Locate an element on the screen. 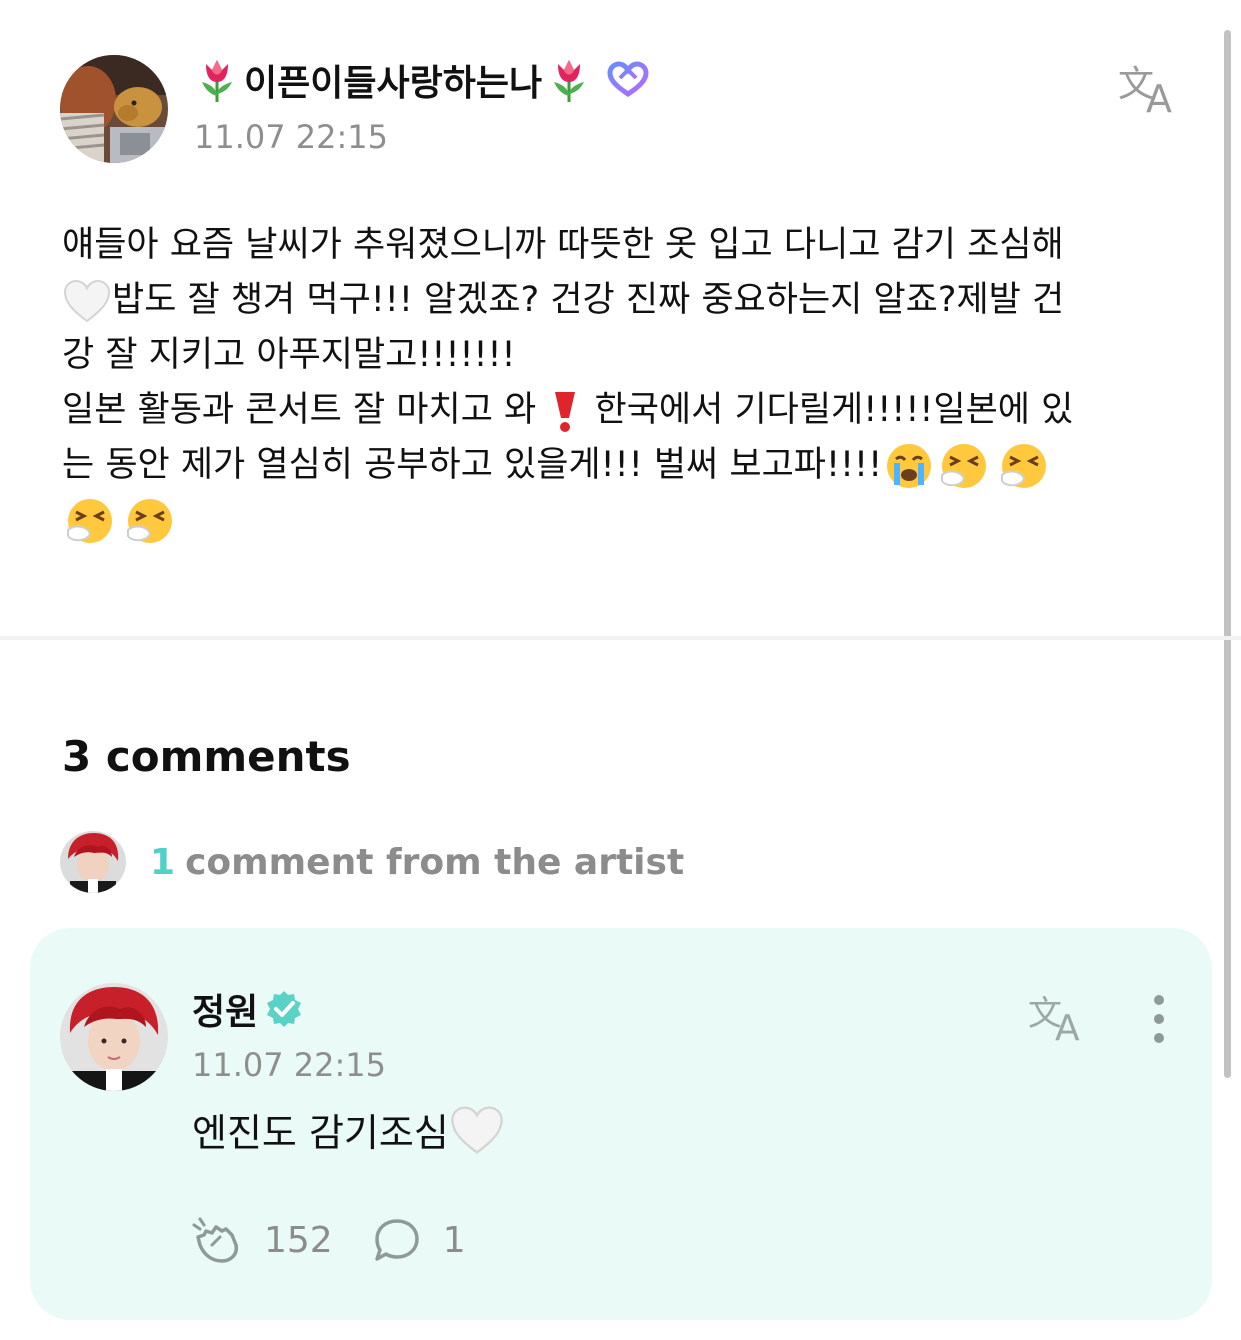 Image resolution: width=1241 pixels, height=1340 pixels. post-body-line: 밥도 잘 챙겨 먹구!!! 알겠죠? 건강 진짜 중요하는지 알죠?제발 건 is located at coordinates (588, 300).